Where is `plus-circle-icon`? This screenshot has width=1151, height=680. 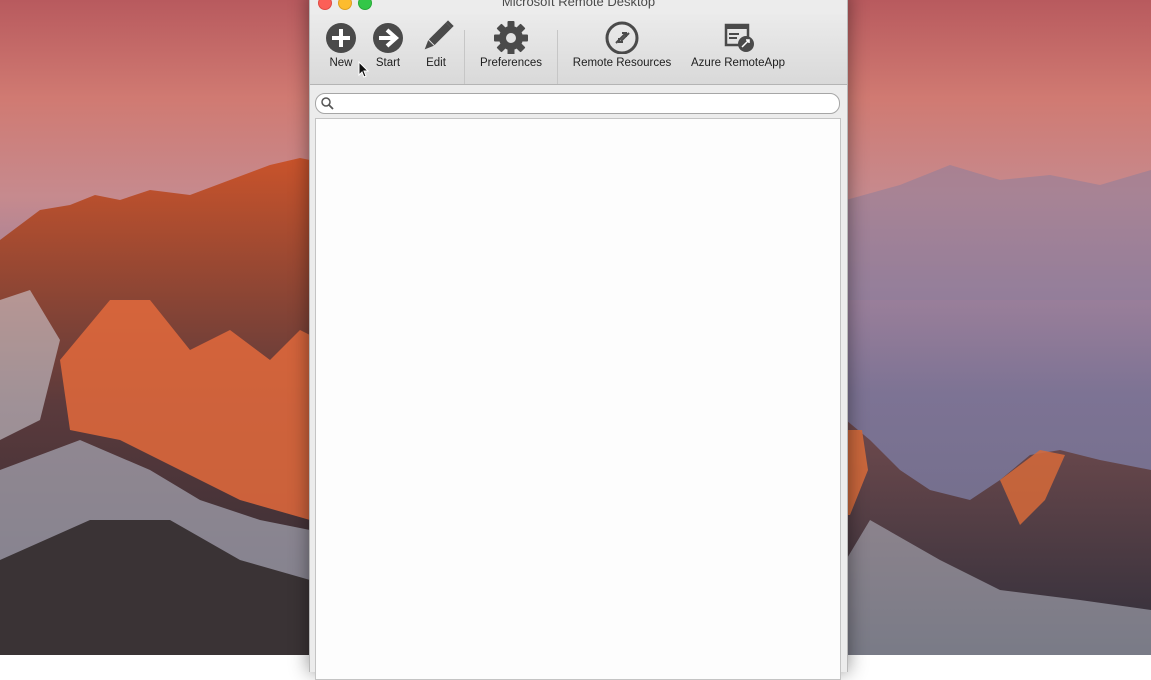
plus-circle-icon is located at coordinates (341, 38).